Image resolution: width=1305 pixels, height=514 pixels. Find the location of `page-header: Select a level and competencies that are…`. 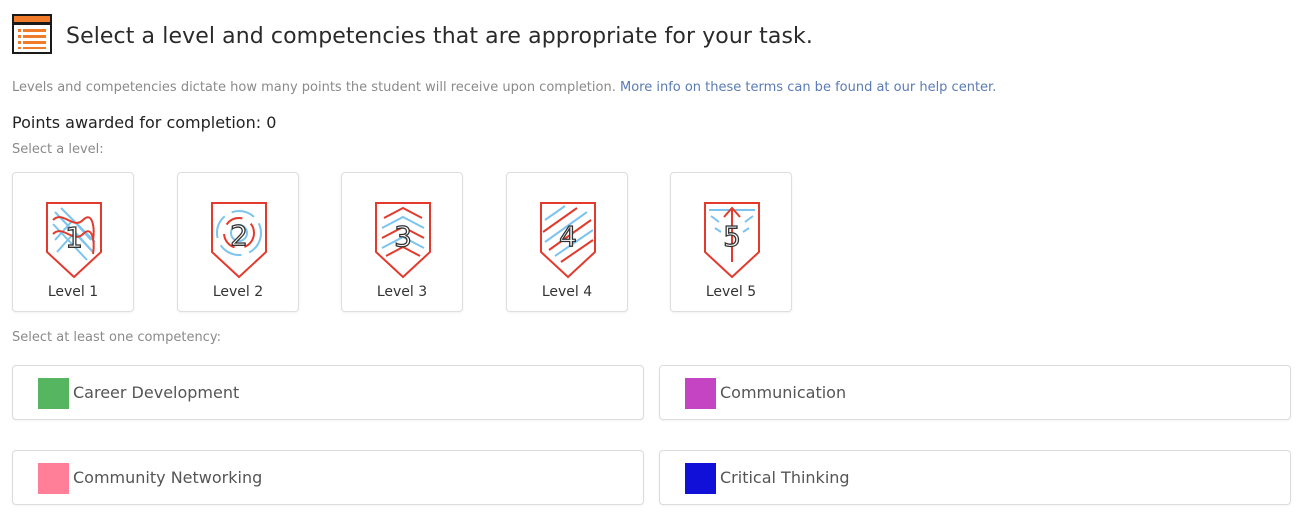

page-header: Select a level and competencies that are… is located at coordinates (412, 34).